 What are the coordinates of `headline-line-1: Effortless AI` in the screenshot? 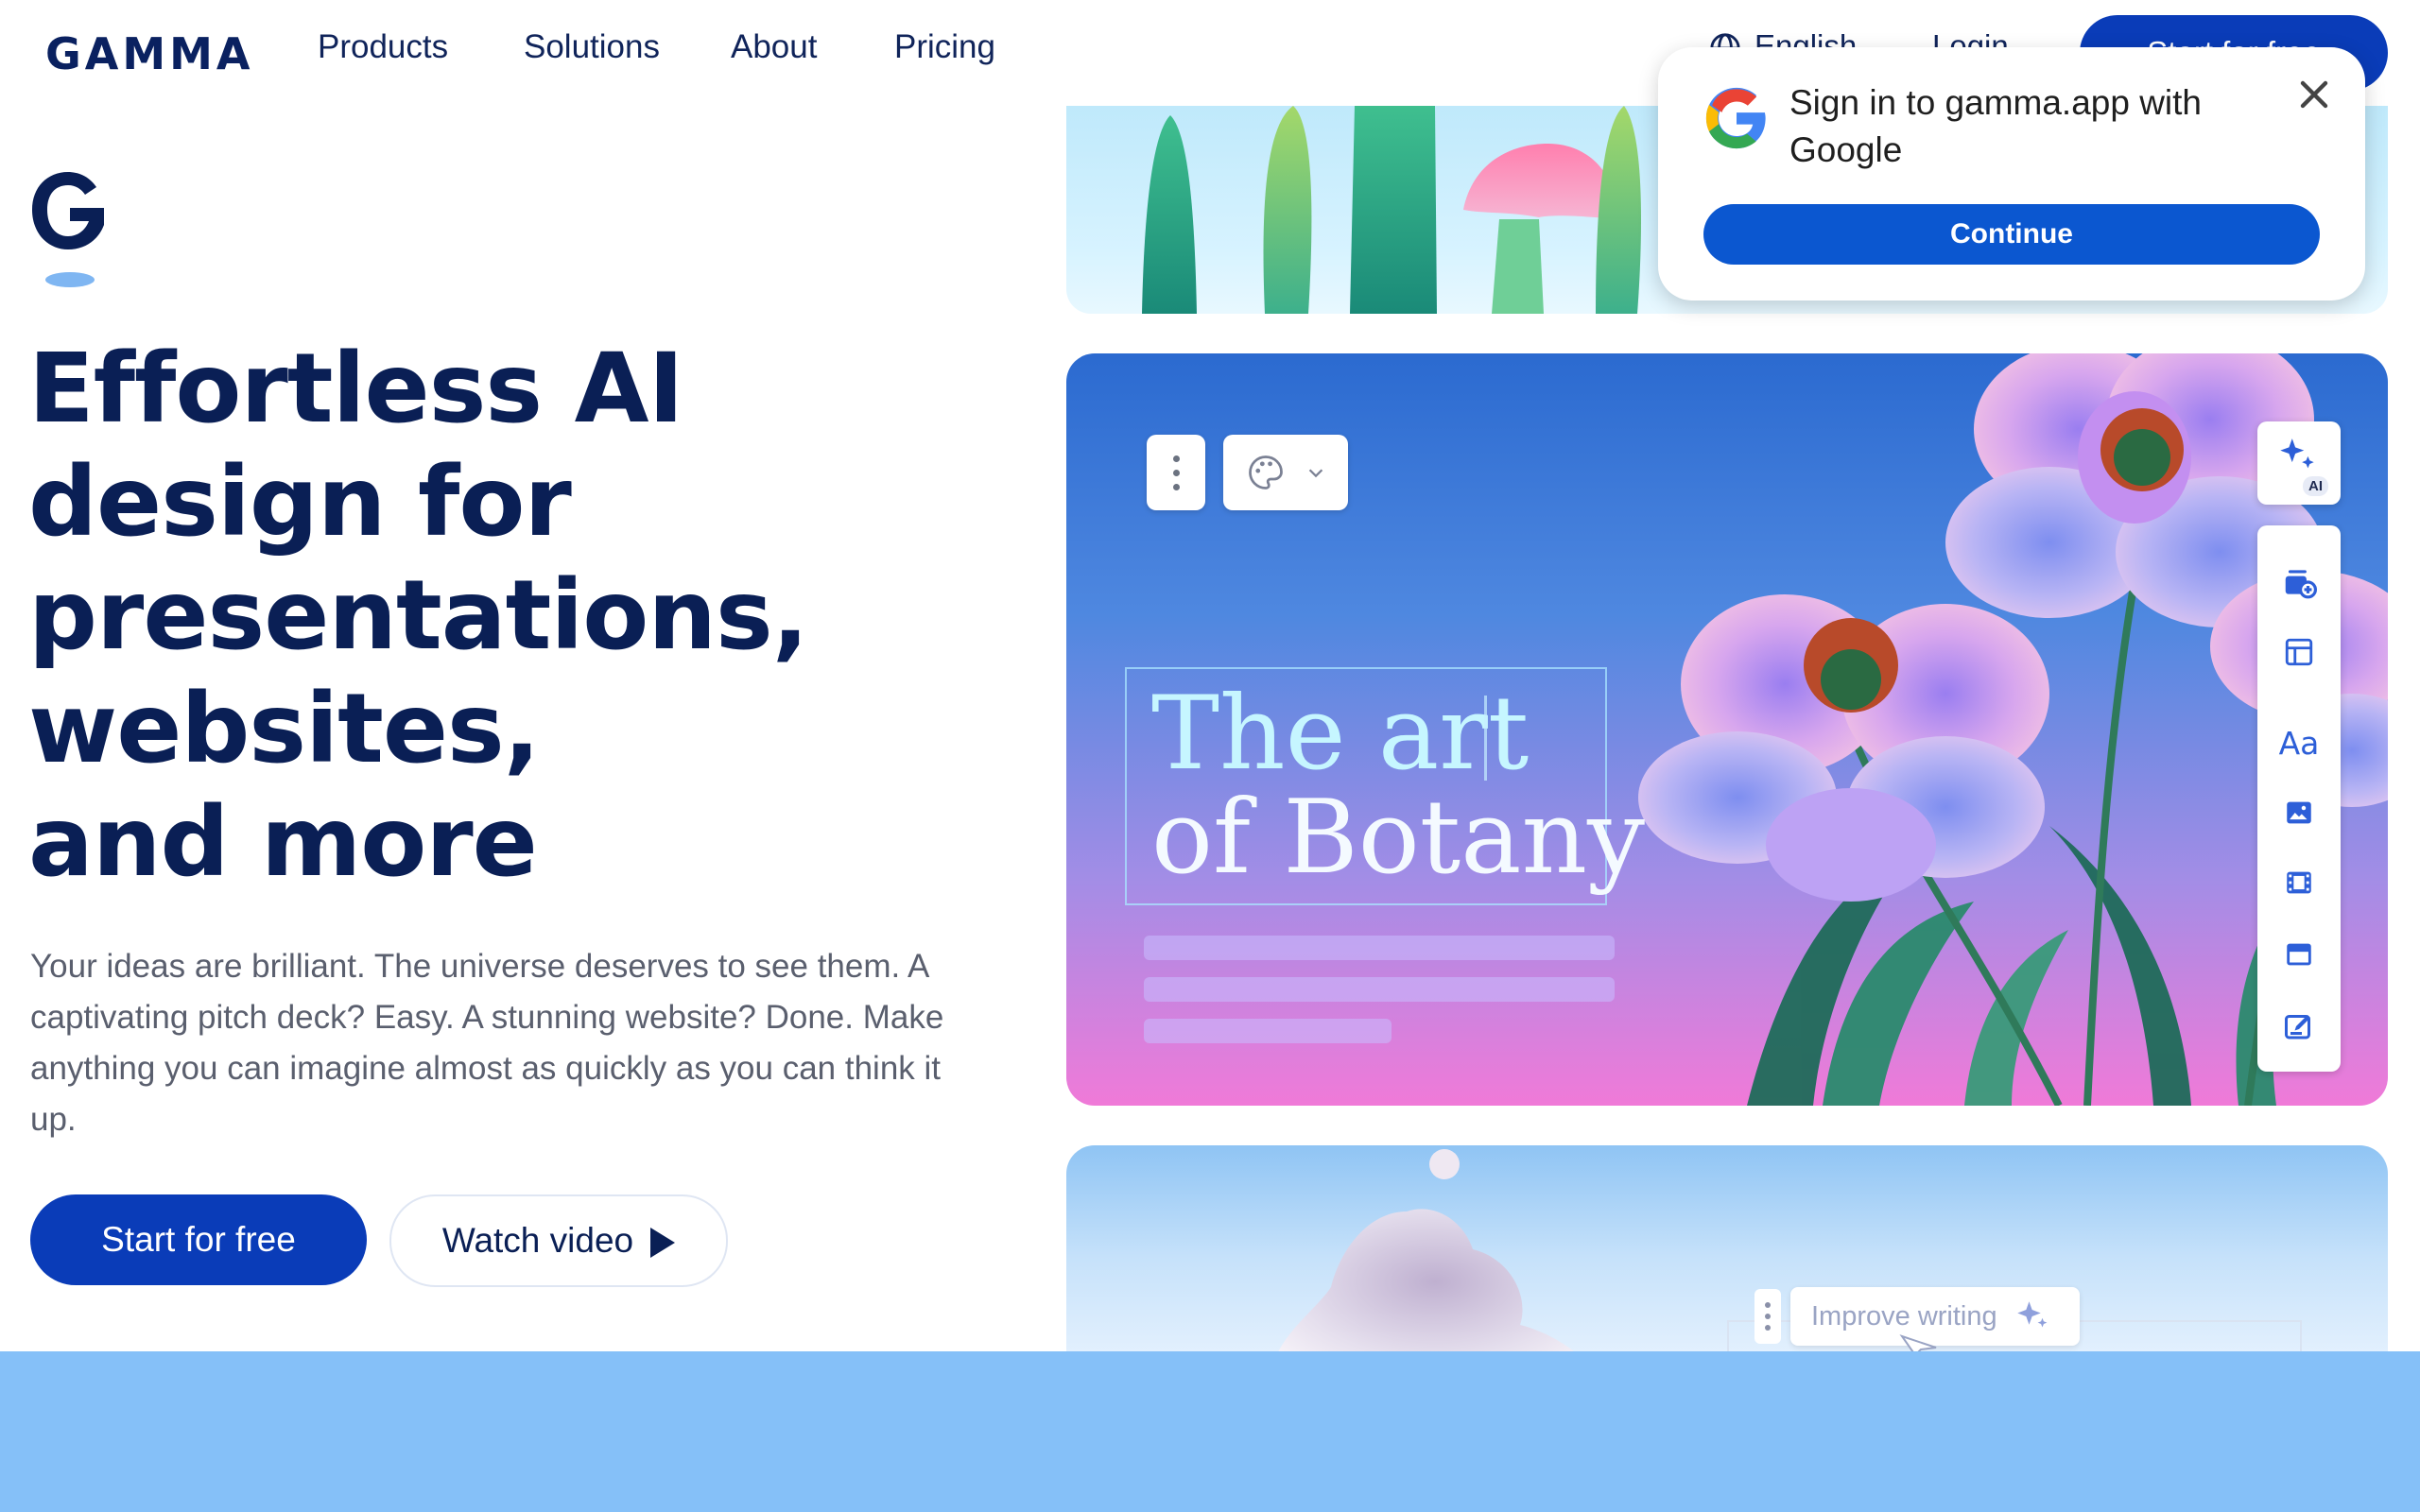 It's located at (356, 389).